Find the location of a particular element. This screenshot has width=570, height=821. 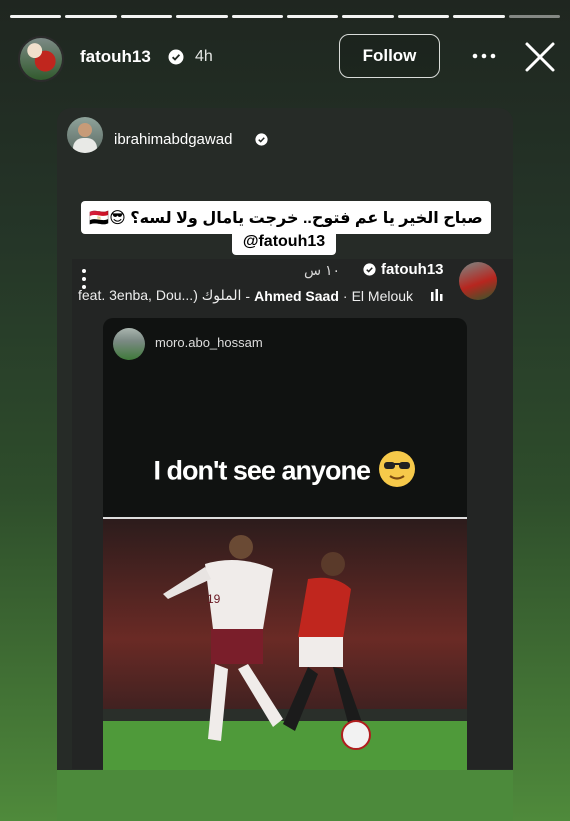

mention-sticker: @fatouh13 is located at coordinates (284, 242).